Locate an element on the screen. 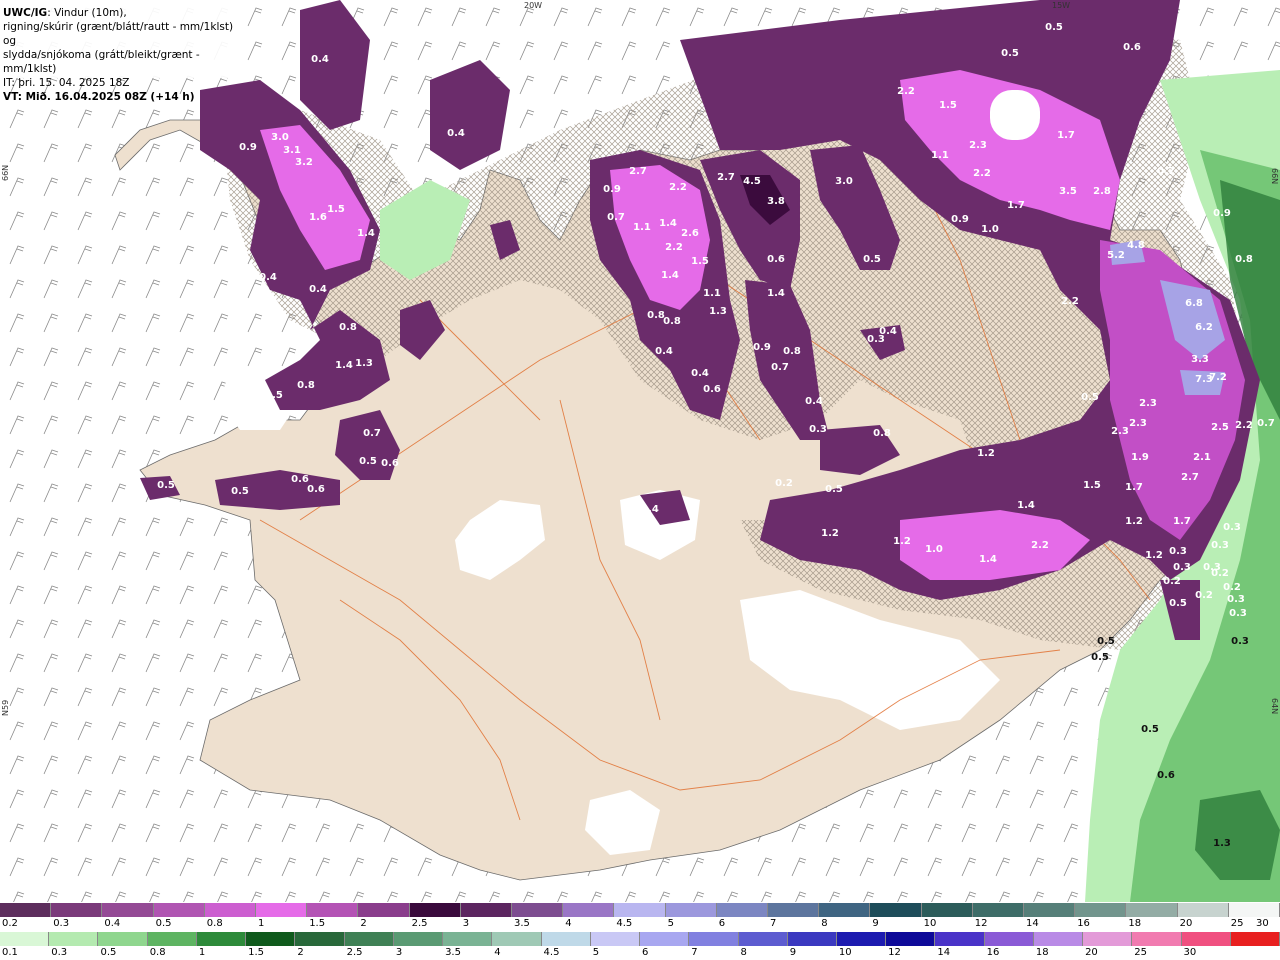  legend-snow-bar is located at coordinates (640, 910).